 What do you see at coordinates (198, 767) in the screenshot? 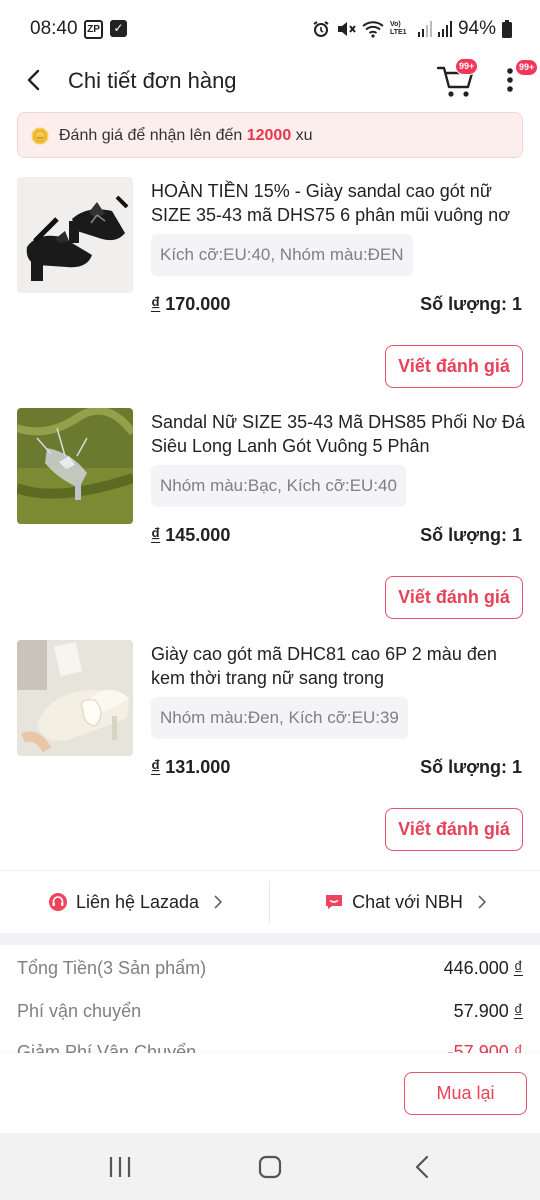
I see `price-value: 131.000` at bounding box center [198, 767].